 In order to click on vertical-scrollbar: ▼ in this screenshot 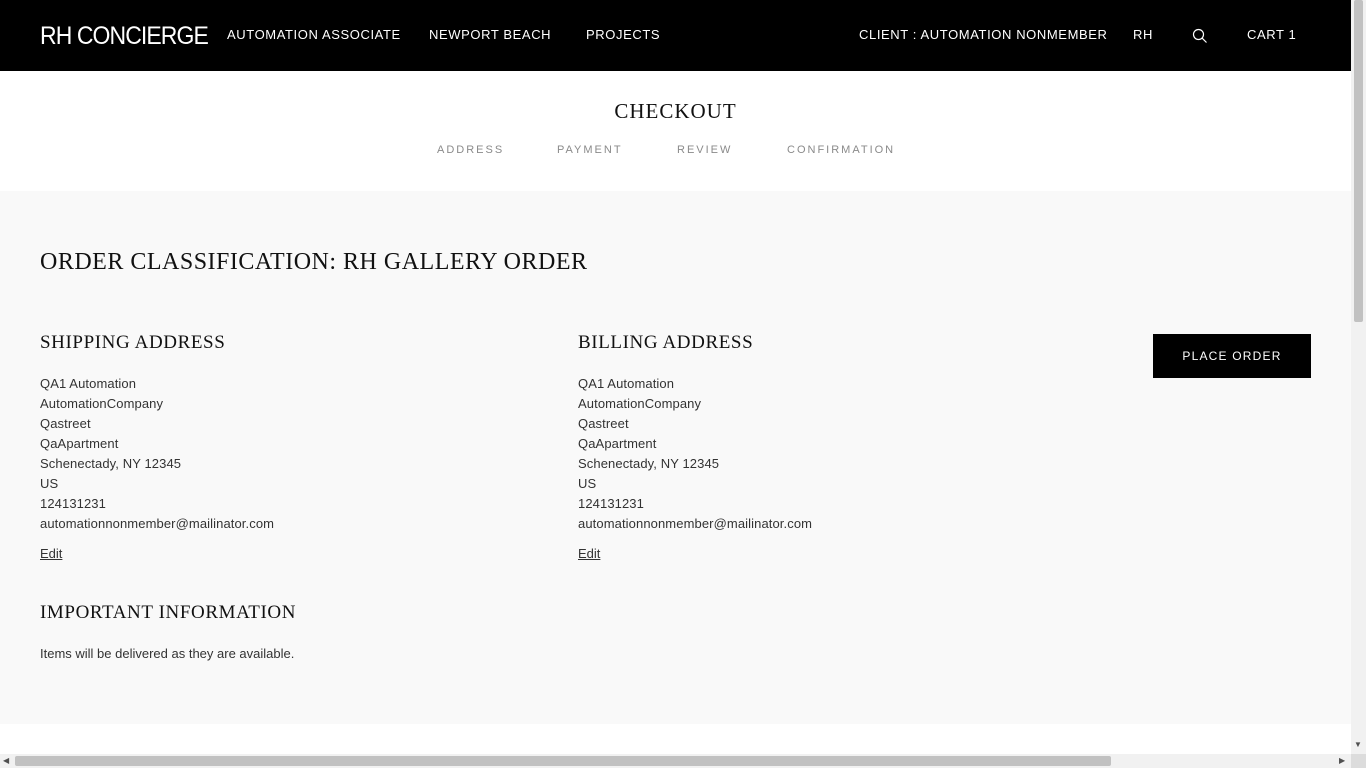, I will do `click(1358, 377)`.